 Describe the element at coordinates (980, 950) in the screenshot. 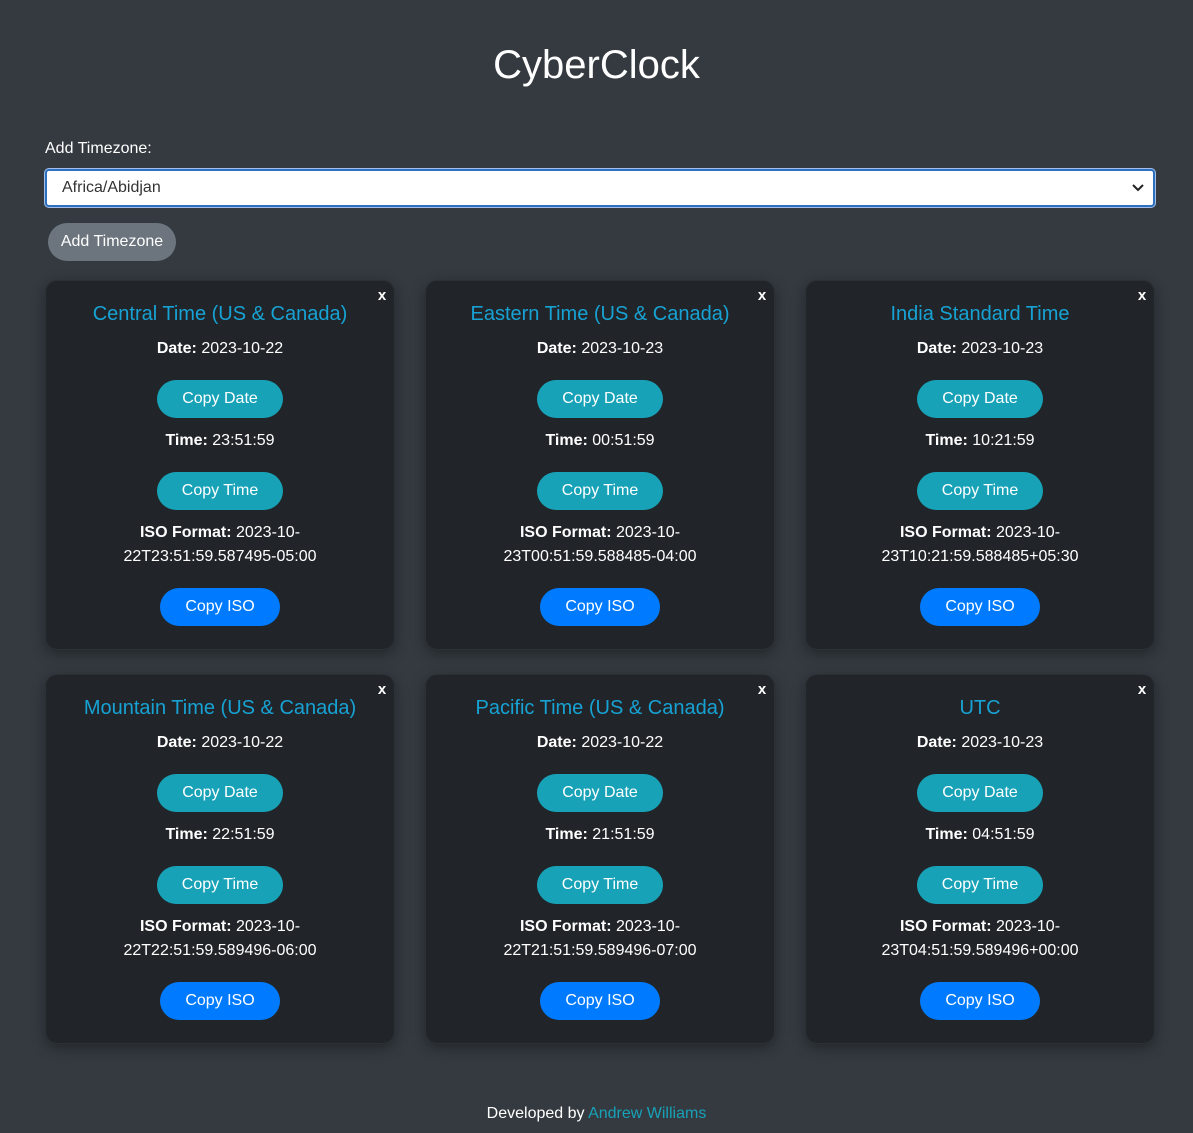

I see `iso-value-line2: 23T04:51:59.589496+00:00` at that location.